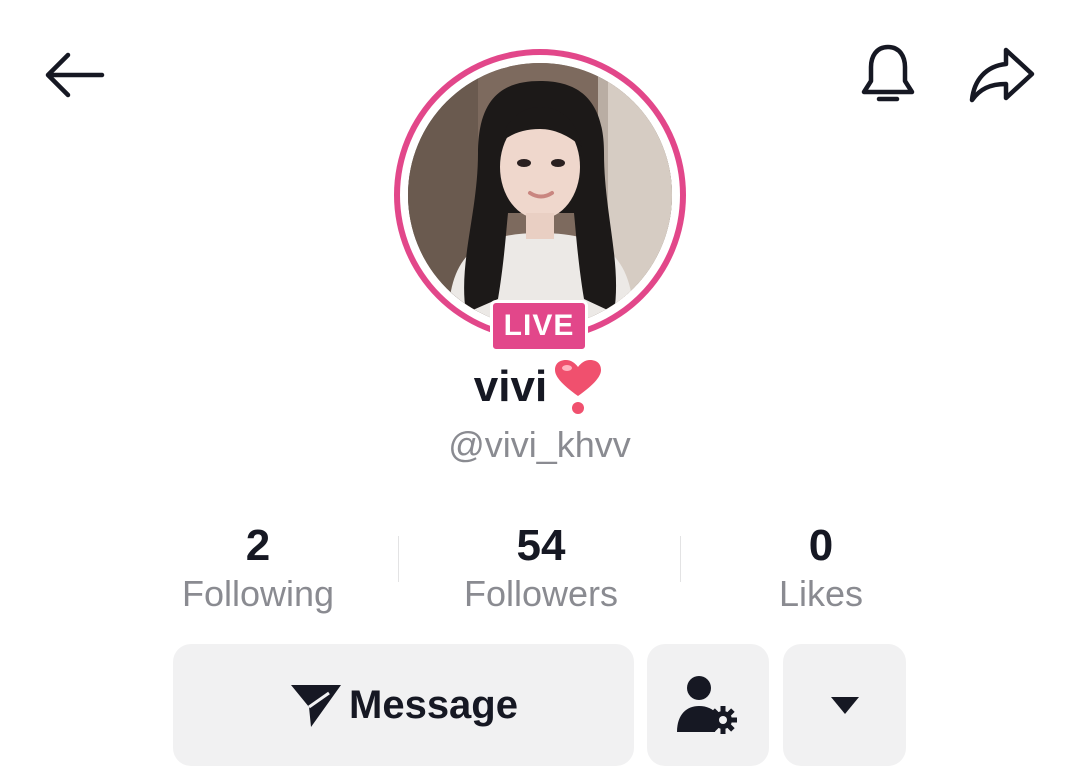  I want to click on stat-followers: 54 Followers, so click(541, 568).